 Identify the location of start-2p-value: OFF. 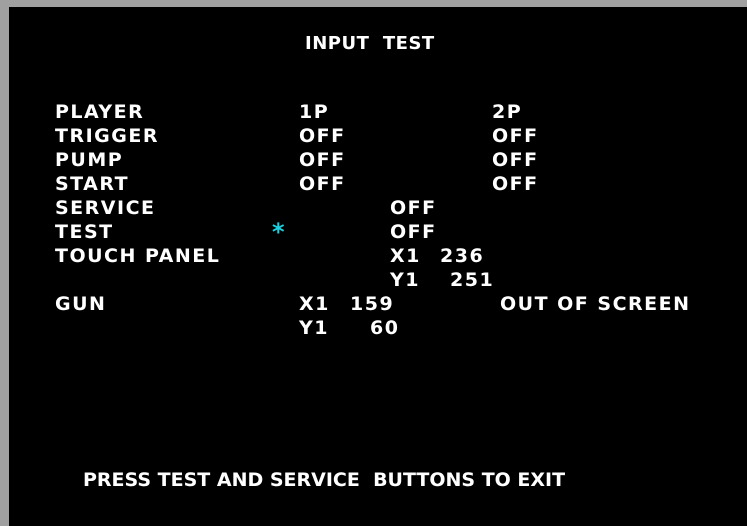
(515, 184).